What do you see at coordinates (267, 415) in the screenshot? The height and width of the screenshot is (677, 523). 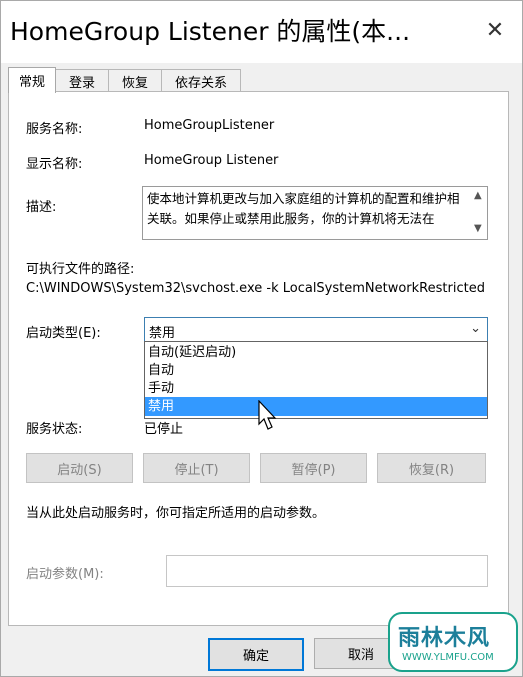 I see `mouse-cursor-icon` at bounding box center [267, 415].